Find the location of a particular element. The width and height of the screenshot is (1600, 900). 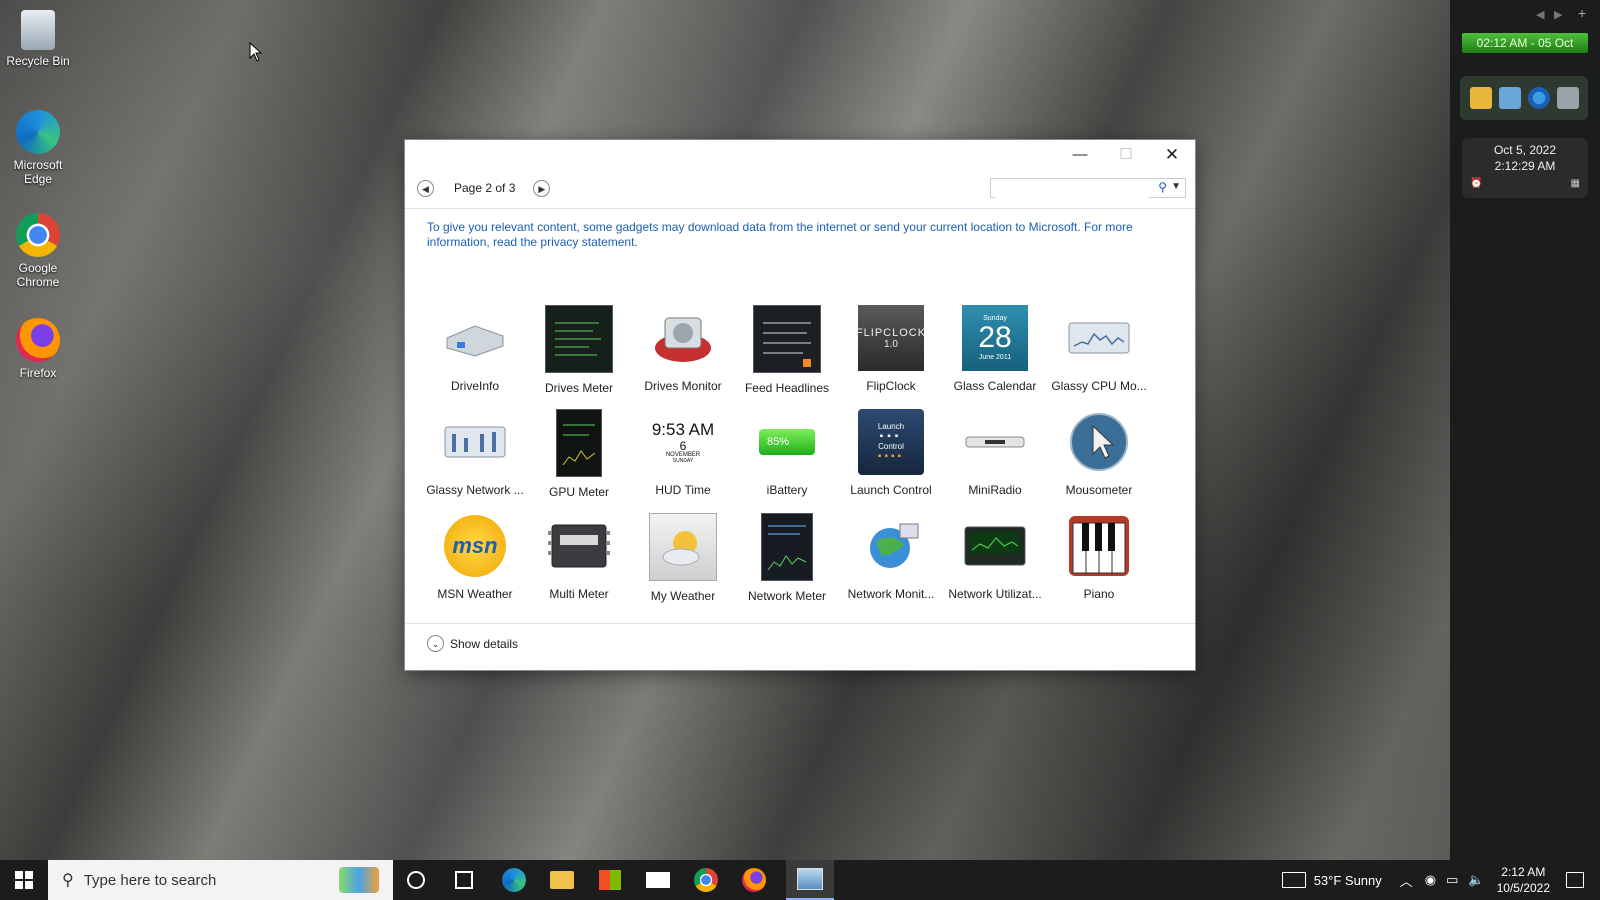

start-button is located at coordinates (24, 880).